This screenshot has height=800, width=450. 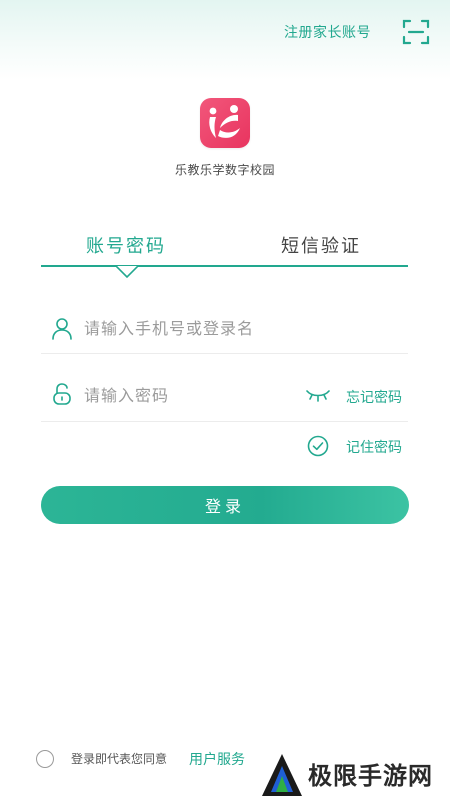 I want to click on tab-account-password: 账号密码, so click(x=126, y=245).